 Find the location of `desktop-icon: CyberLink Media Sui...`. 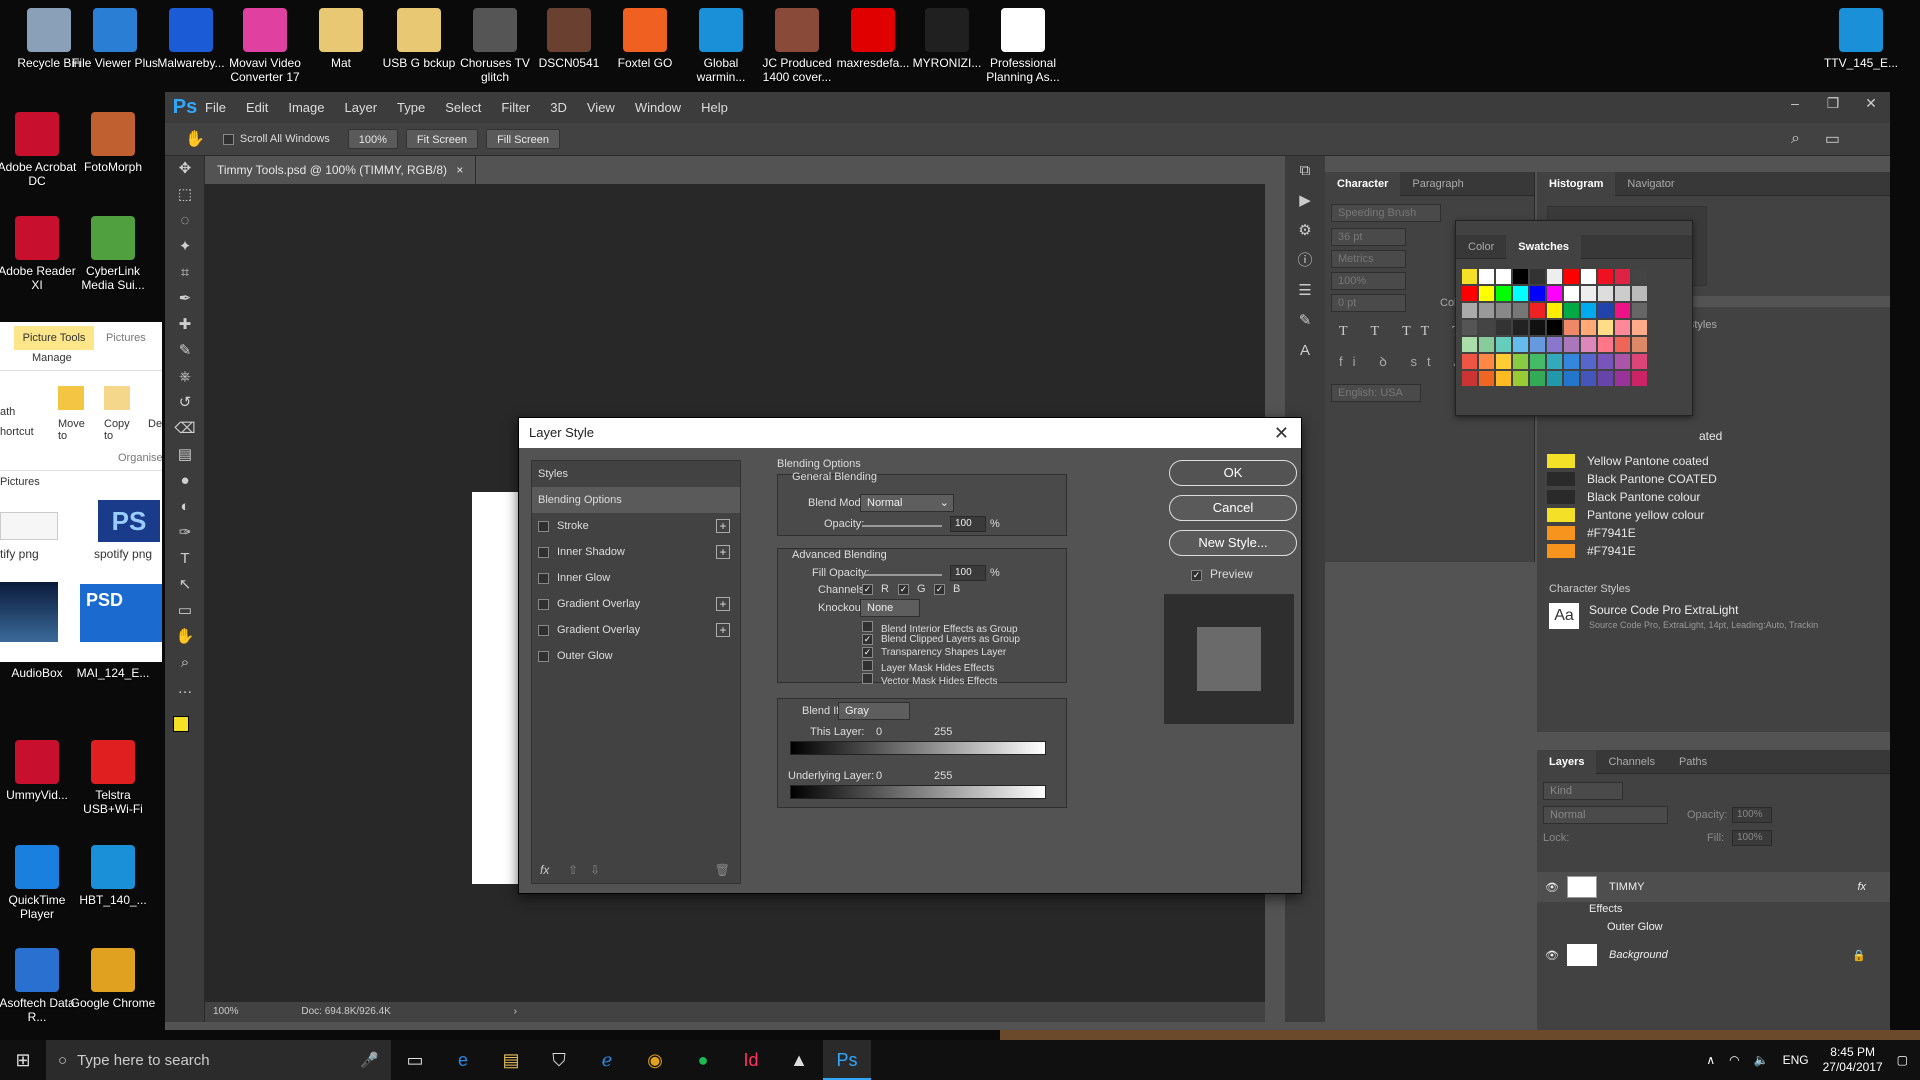

desktop-icon: CyberLink Media Sui... is located at coordinates (113, 254).